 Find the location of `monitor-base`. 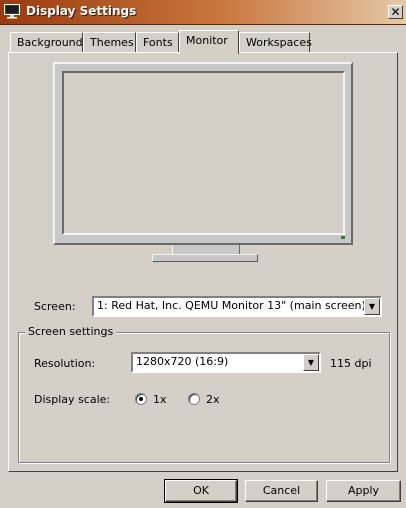

monitor-base is located at coordinates (205, 258).